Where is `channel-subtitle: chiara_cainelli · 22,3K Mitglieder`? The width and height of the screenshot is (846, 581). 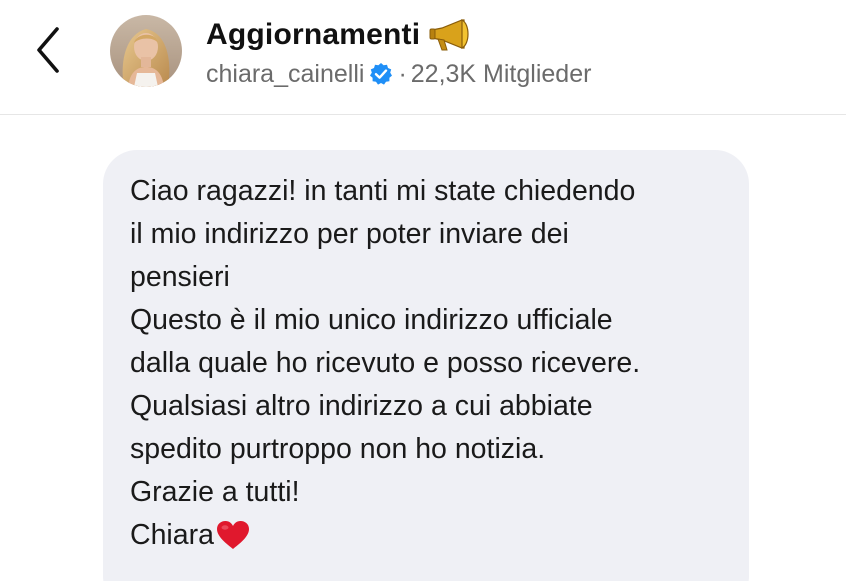 channel-subtitle: chiara_cainelli · 22,3K Mitglieder is located at coordinates (398, 74).